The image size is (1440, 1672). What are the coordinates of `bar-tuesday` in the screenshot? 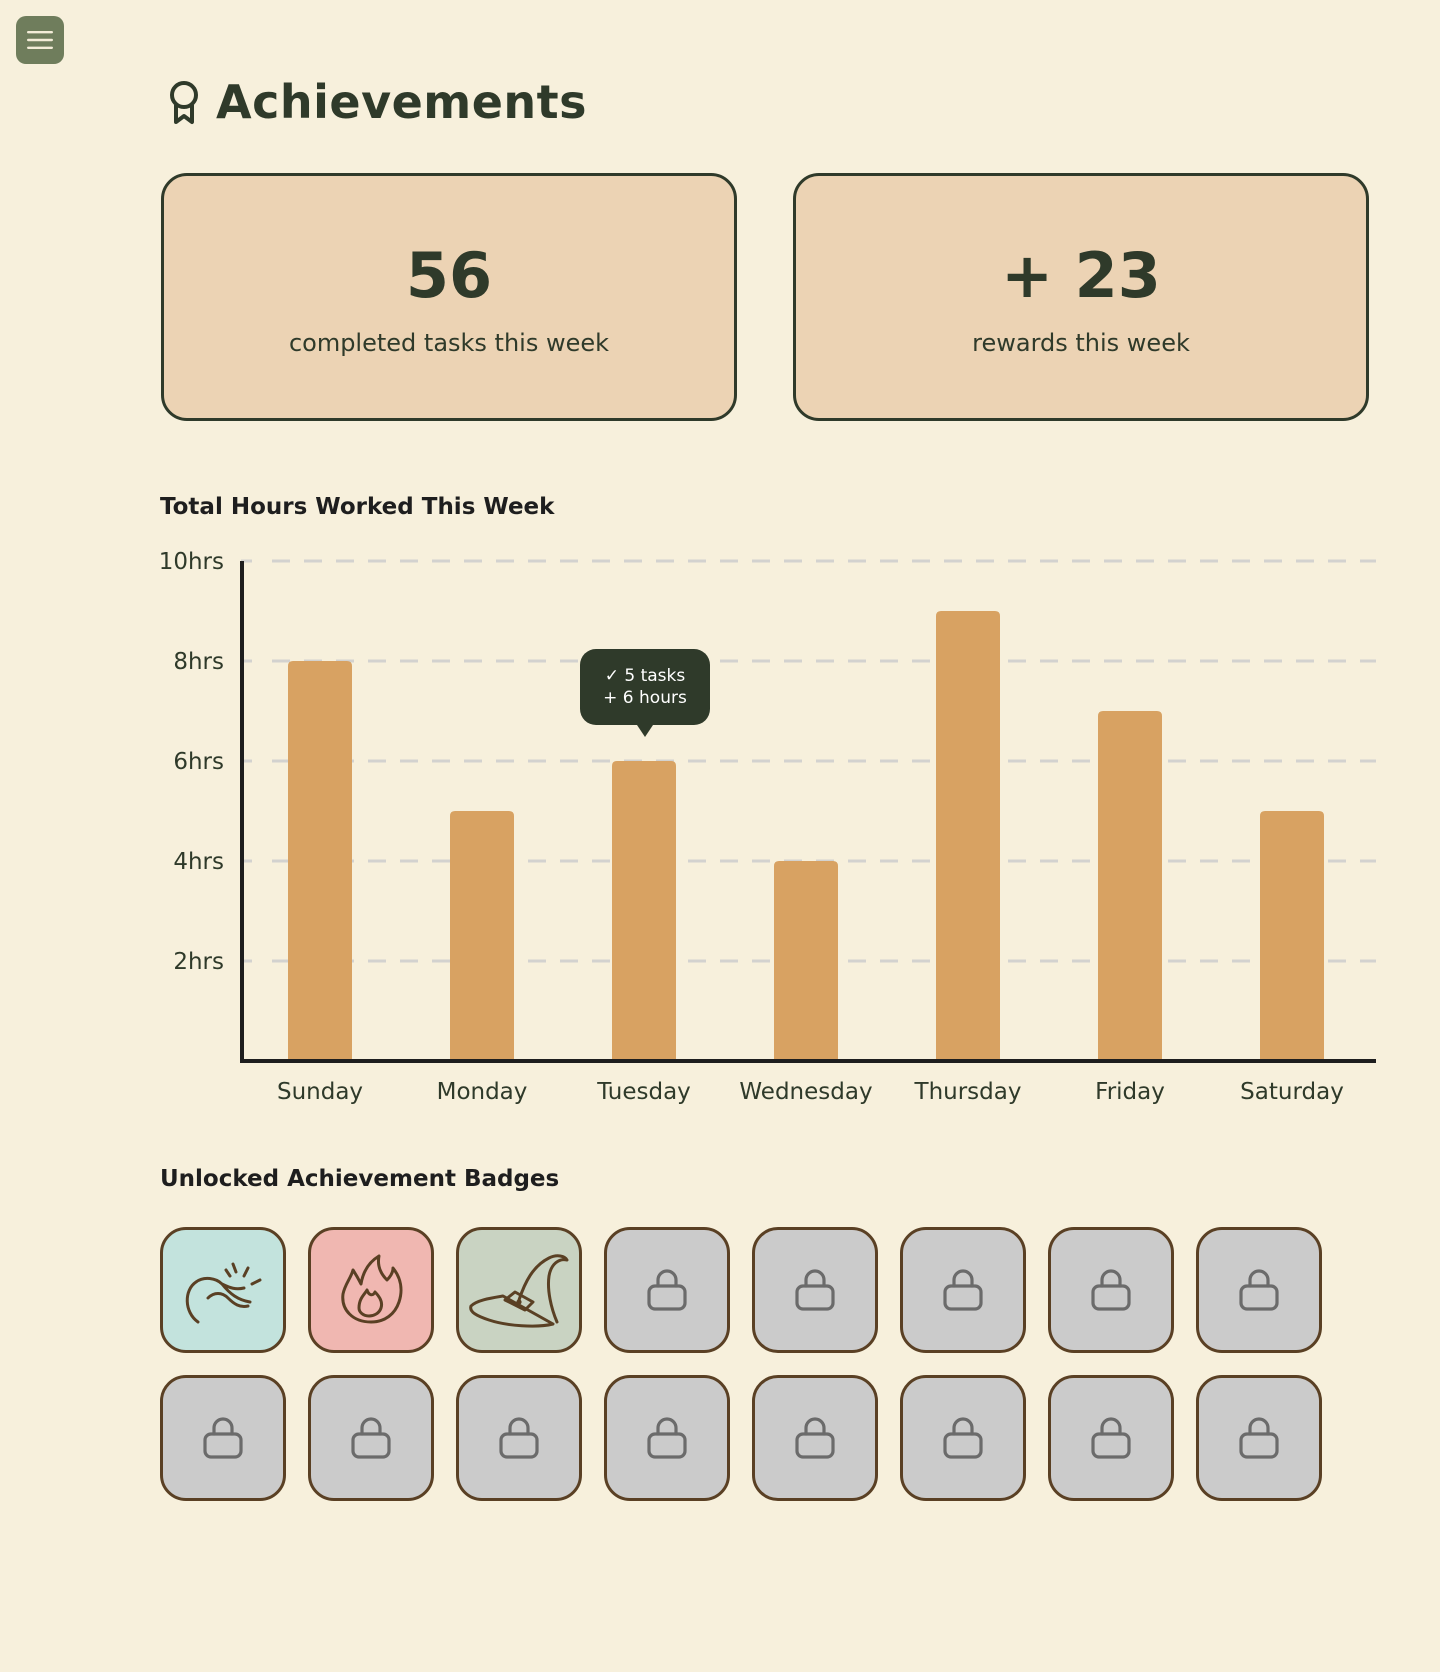 It's located at (644, 910).